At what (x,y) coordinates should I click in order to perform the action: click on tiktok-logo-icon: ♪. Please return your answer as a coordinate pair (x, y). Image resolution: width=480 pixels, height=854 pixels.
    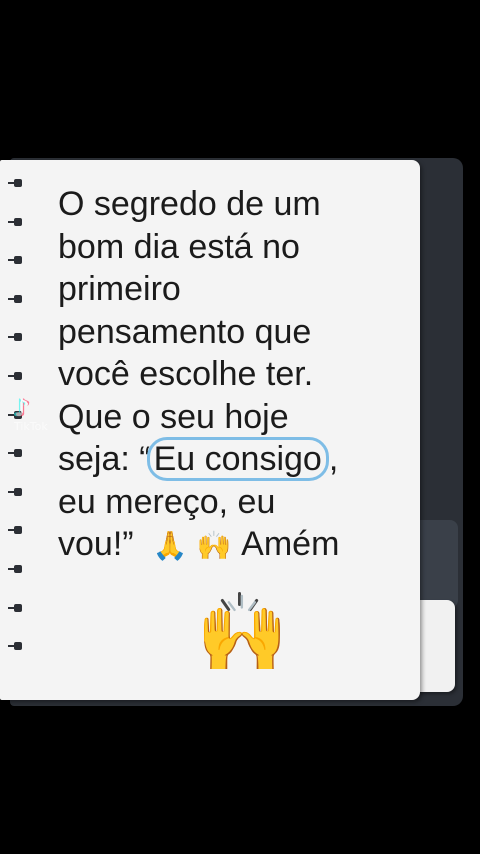
    Looking at the image, I should click on (22, 408).